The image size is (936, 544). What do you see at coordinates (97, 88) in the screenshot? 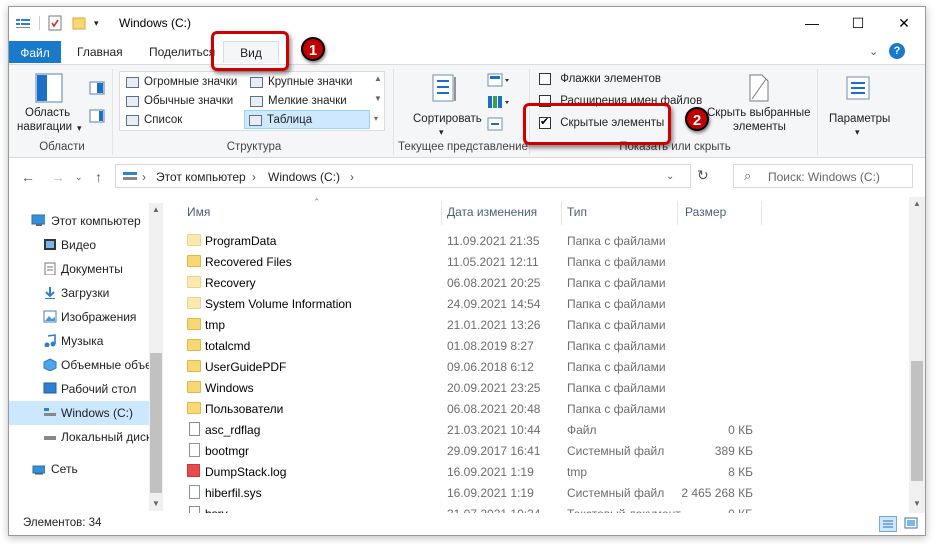
I see `preview-pane-icon` at bounding box center [97, 88].